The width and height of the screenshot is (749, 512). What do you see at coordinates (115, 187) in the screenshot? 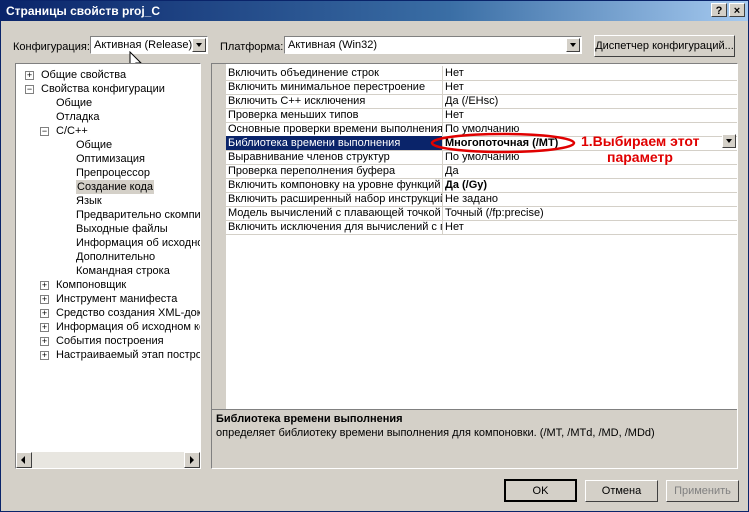
I see `tree-item: Создание кода` at bounding box center [115, 187].